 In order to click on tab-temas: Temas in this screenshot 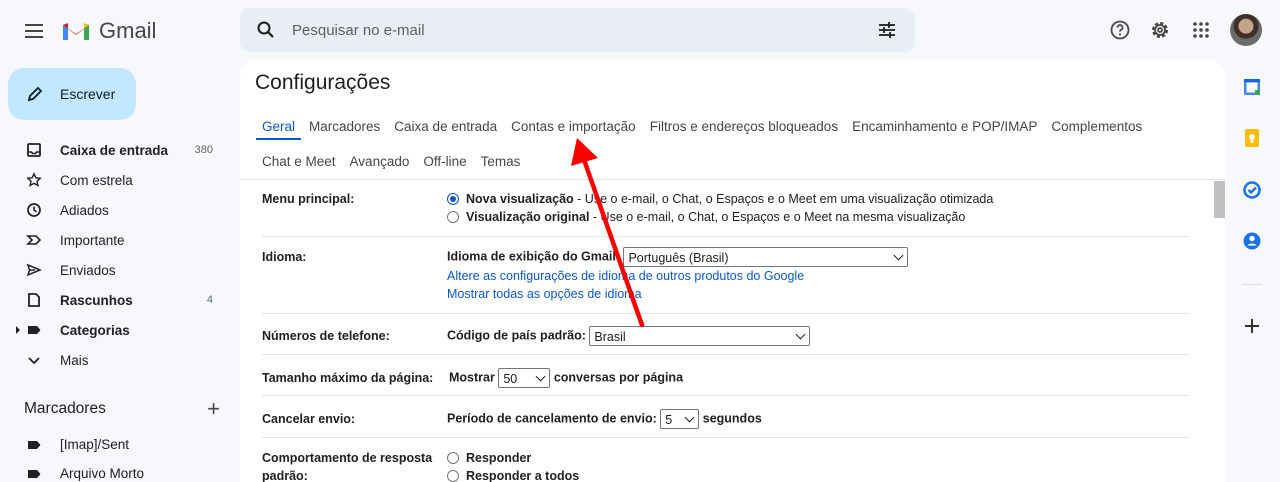, I will do `click(501, 161)`.